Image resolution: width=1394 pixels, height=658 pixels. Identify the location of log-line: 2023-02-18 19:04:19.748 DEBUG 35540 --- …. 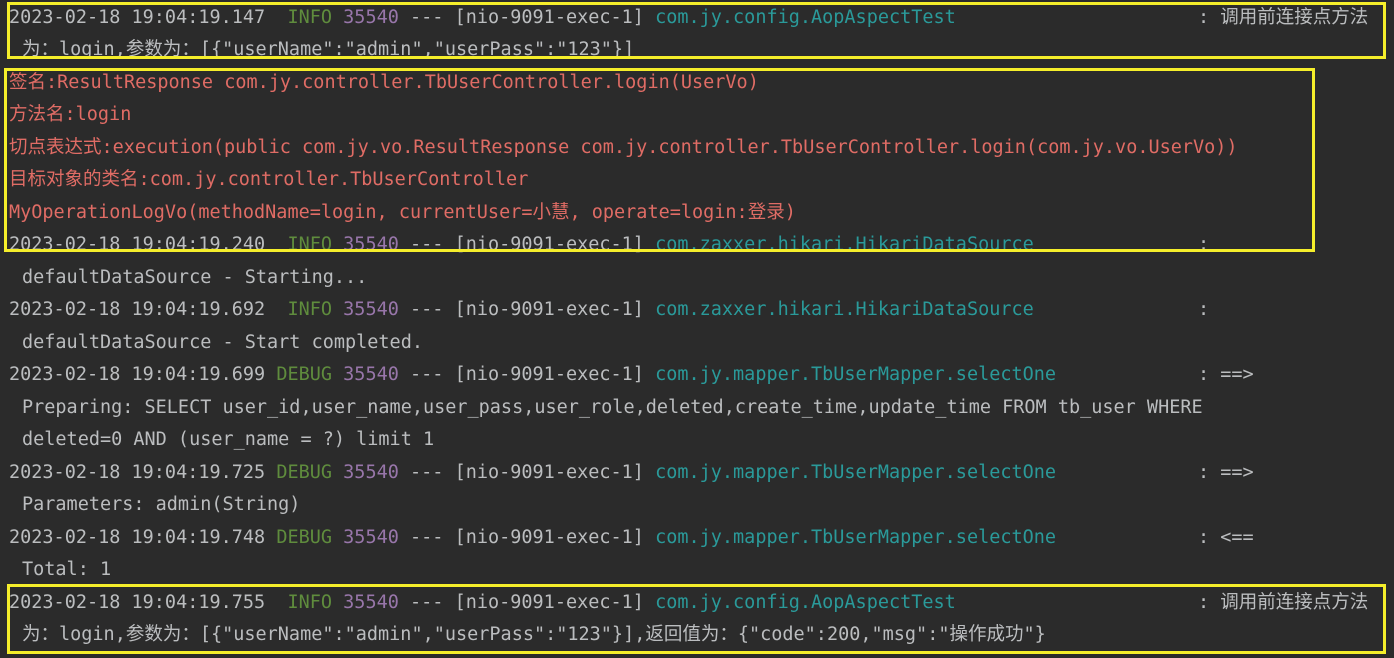
(532, 538).